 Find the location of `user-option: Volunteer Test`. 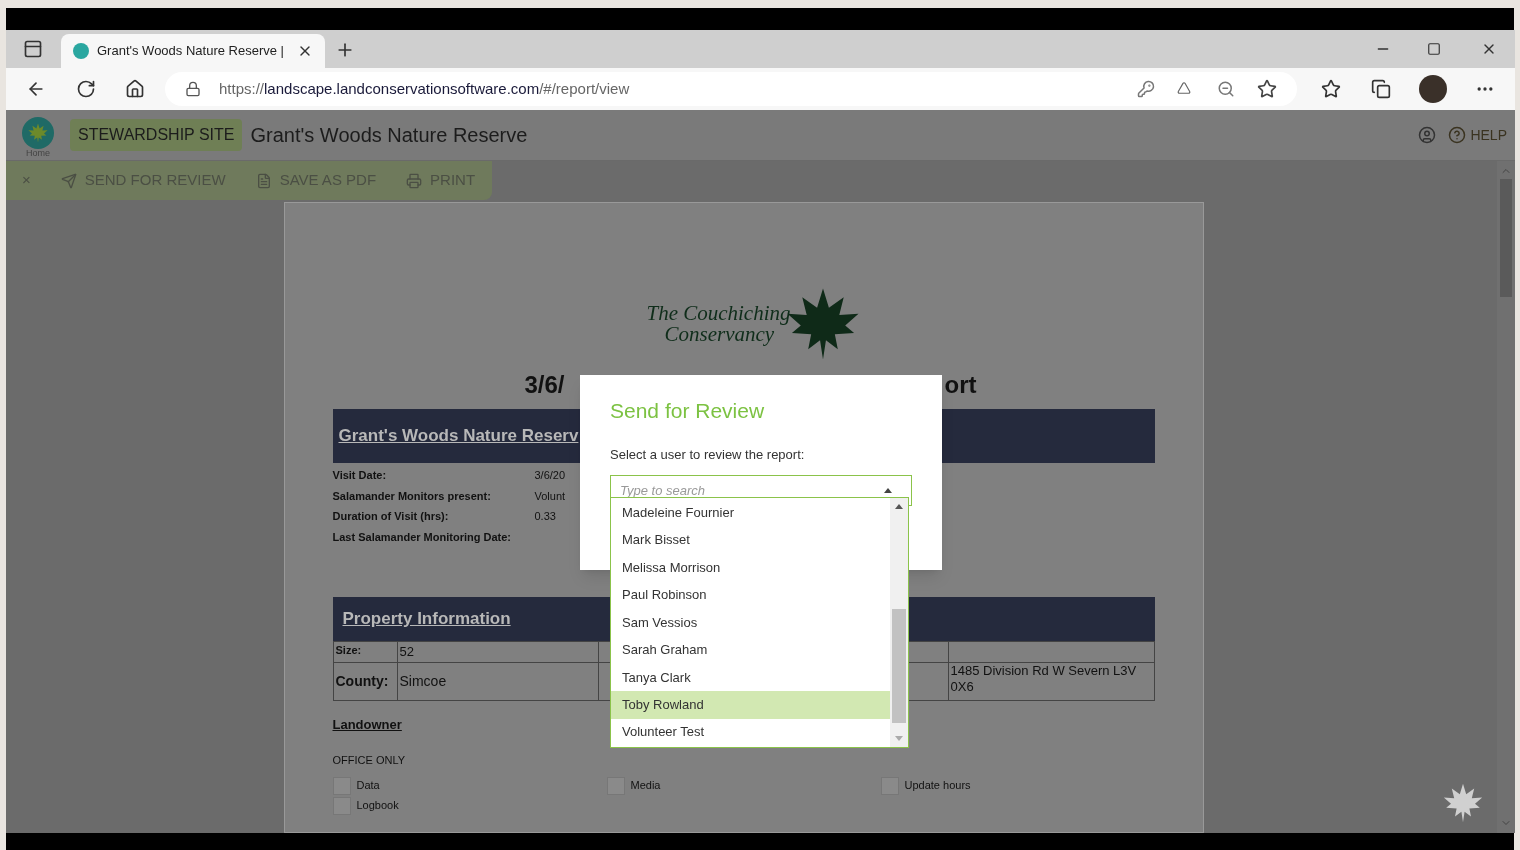

user-option: Volunteer Test is located at coordinates (750, 732).